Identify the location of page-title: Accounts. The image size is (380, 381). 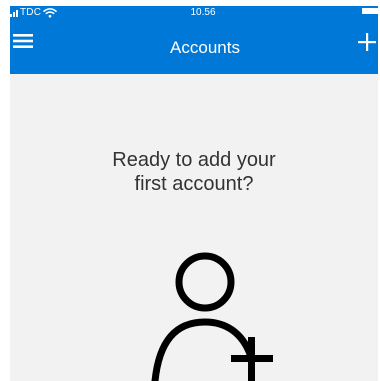
(205, 47).